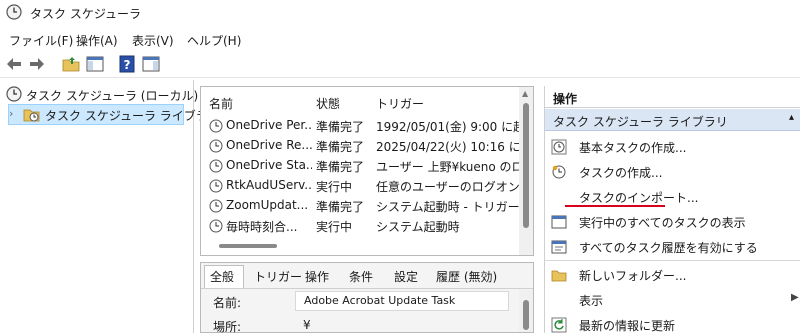  I want to click on tree-item-label: タスク スケジューラ ライブラリ, so click(132, 116).